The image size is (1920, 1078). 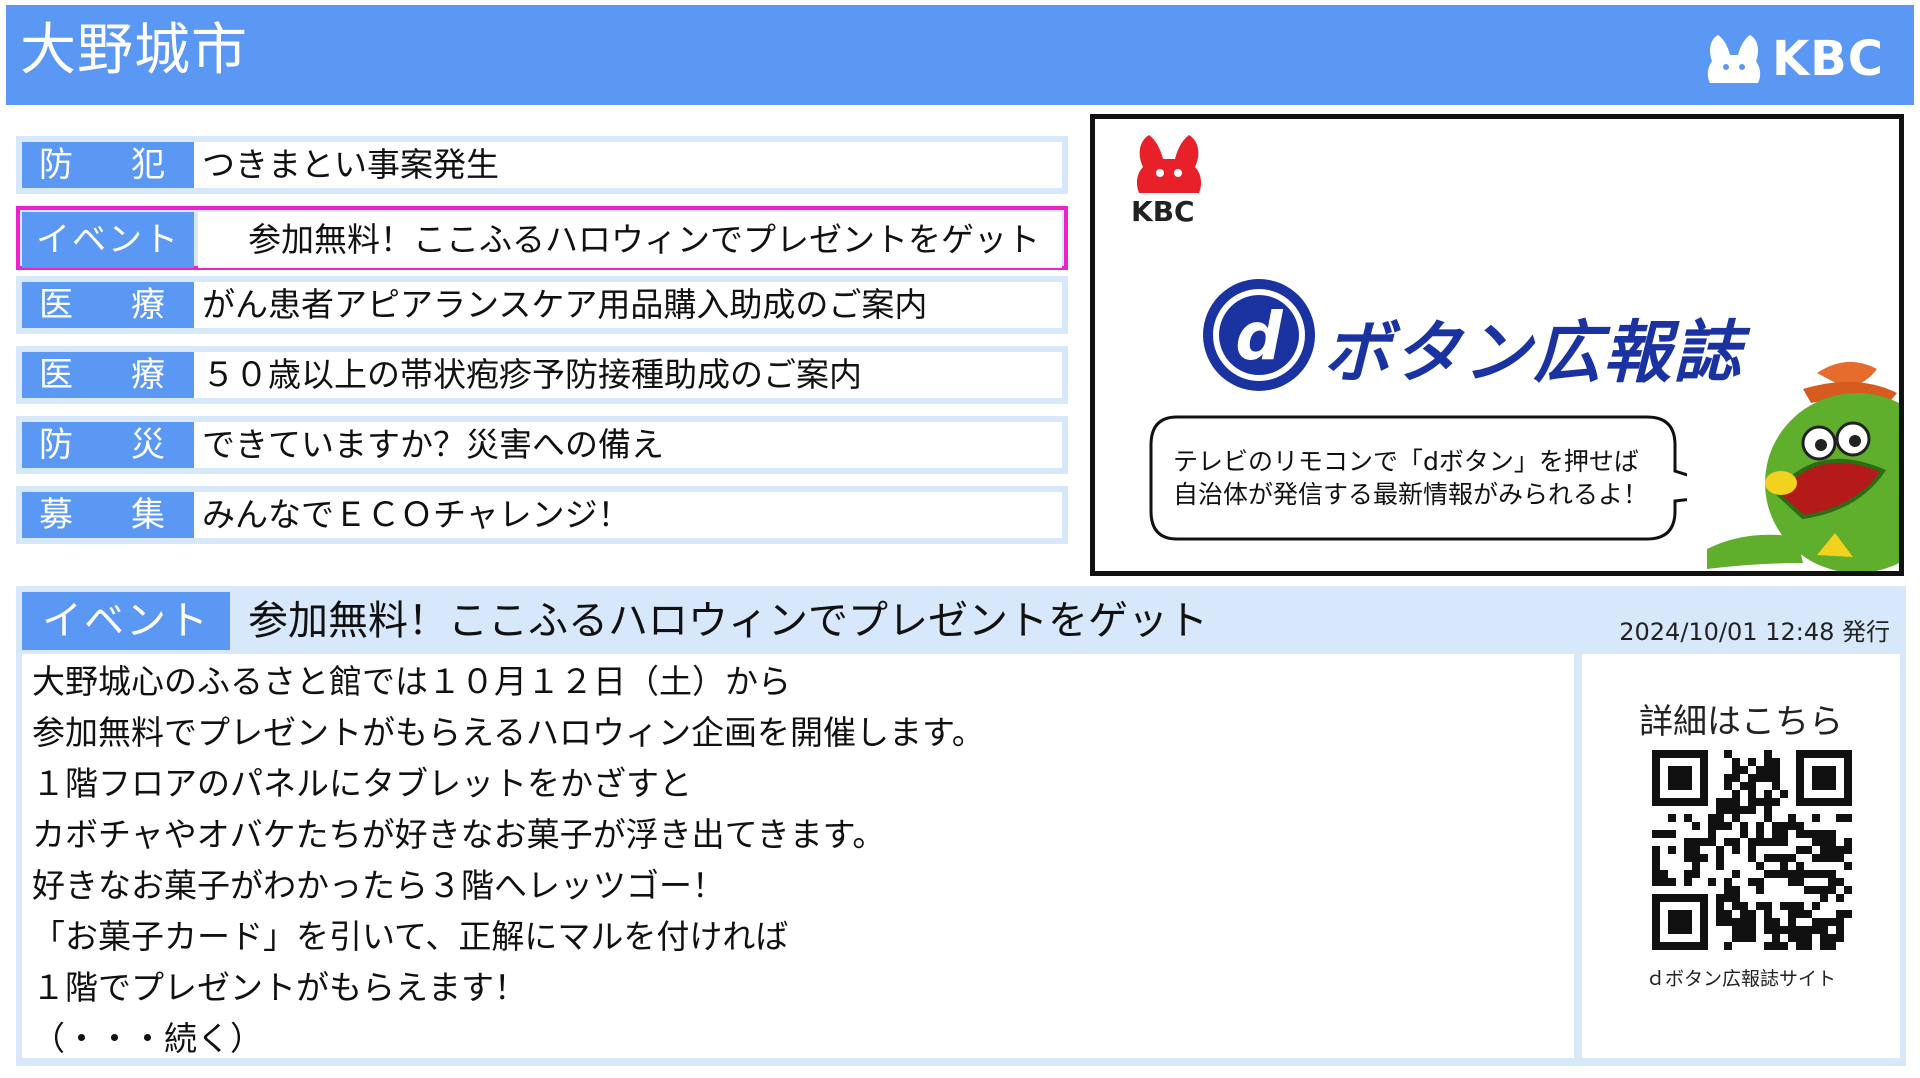 What do you see at coordinates (1740, 979) in the screenshot?
I see `site-label: ｄボタン広報誌サイト` at bounding box center [1740, 979].